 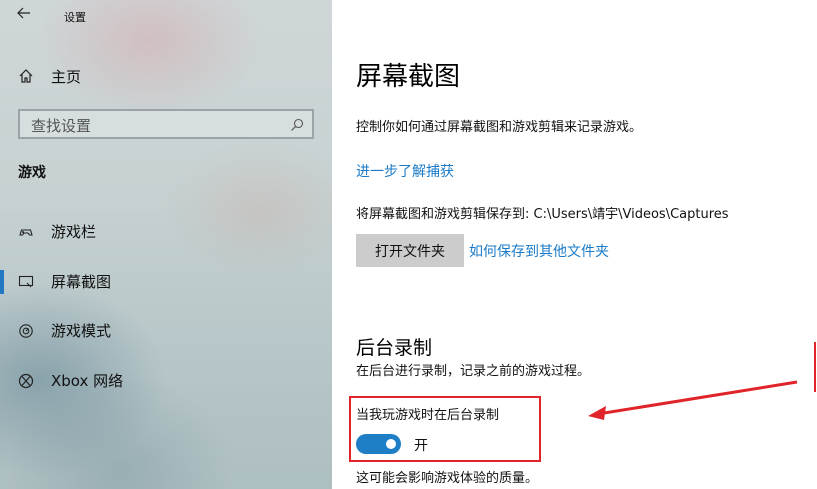 I want to click on background-recording-title: 后台录制, so click(x=394, y=348).